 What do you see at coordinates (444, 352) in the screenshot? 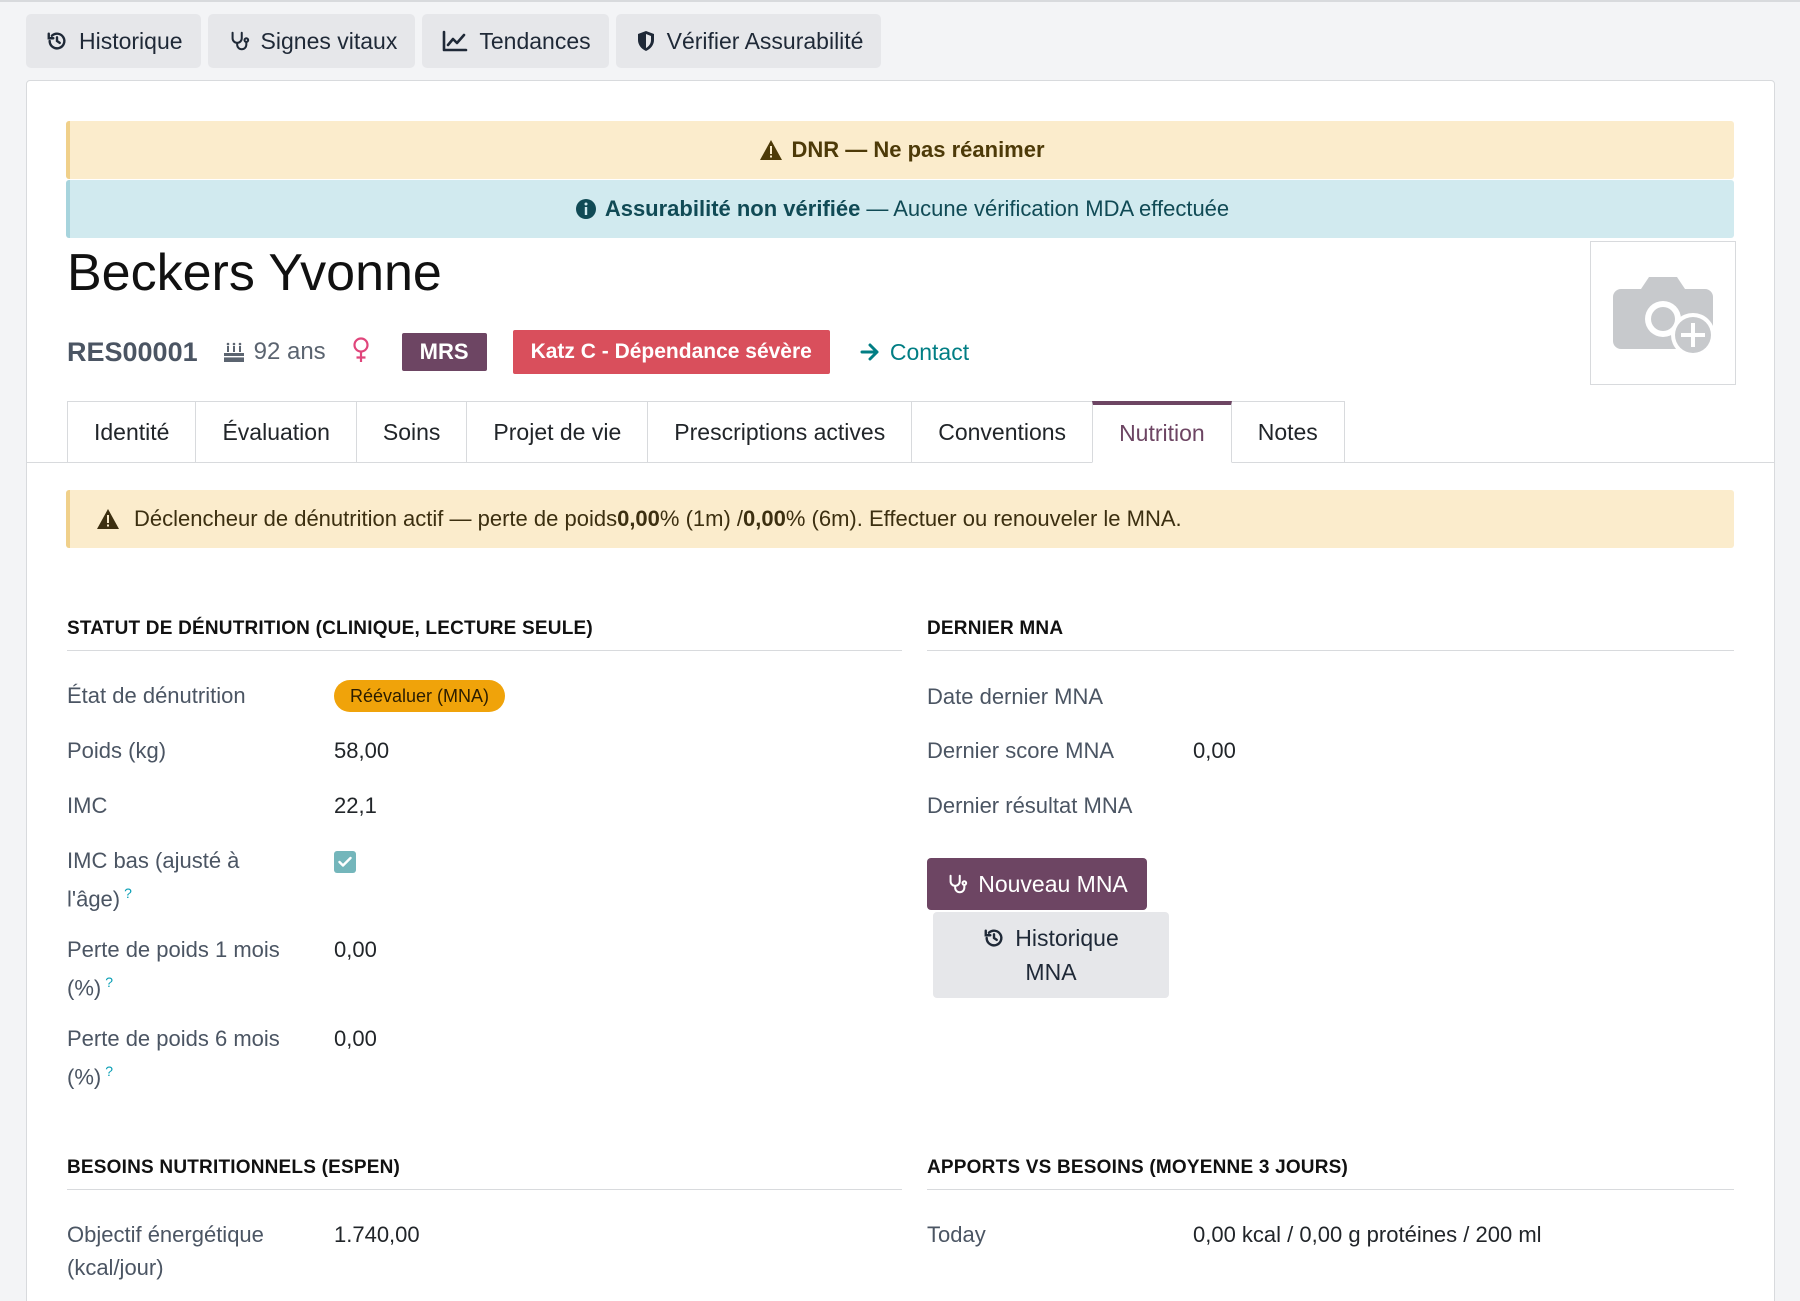
I see `mrs-tag: MRS` at bounding box center [444, 352].